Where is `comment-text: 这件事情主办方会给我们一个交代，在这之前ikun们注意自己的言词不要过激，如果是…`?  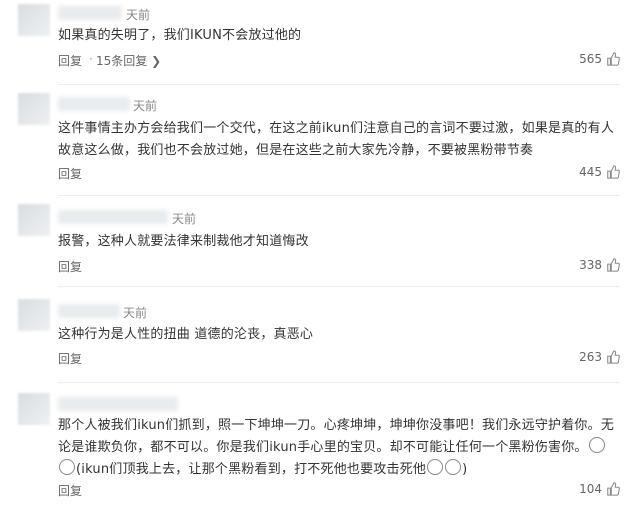 comment-text: 这件事情主办方会给我们一个交代，在这之前ikun们注意自己的言词不要过激，如果是… is located at coordinates (336, 139).